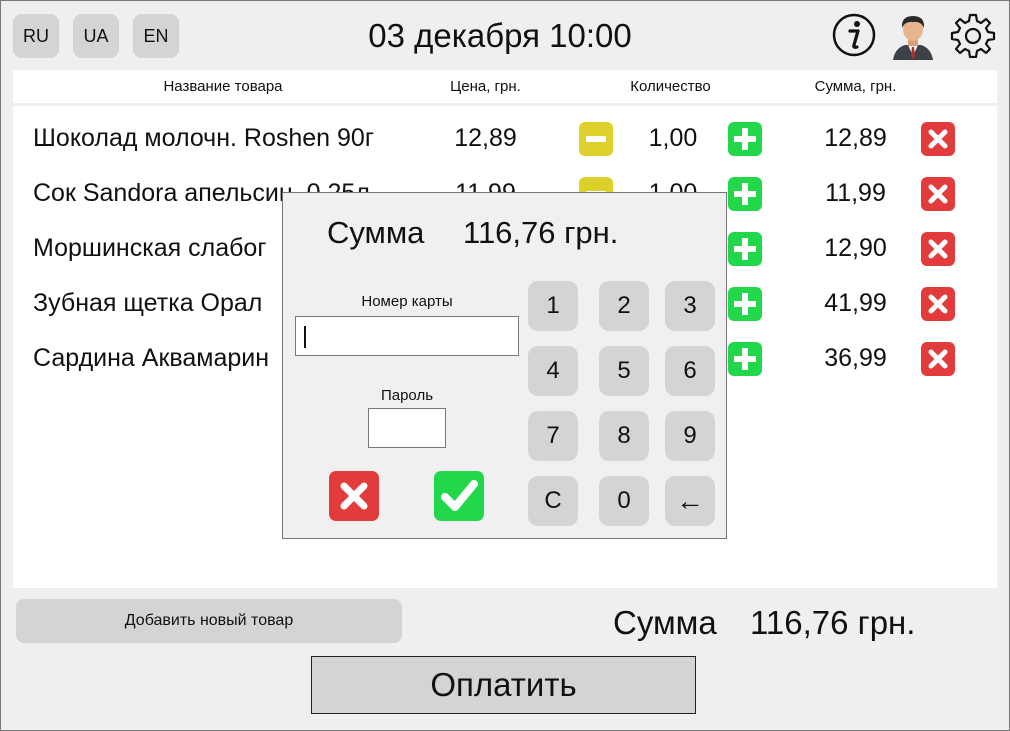  What do you see at coordinates (690, 501) in the screenshot?
I see `keypad-backspace-key: ←` at bounding box center [690, 501].